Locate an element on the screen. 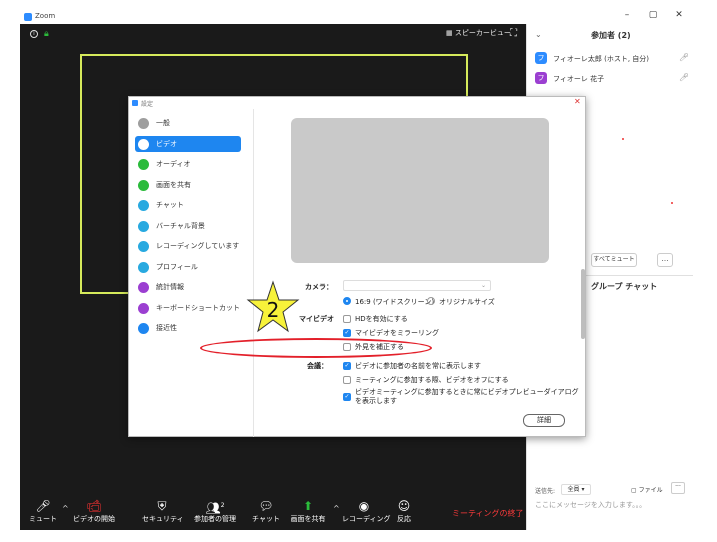 This screenshot has height=542, width=717. show-names-checkbox: ✓ is located at coordinates (347, 366).